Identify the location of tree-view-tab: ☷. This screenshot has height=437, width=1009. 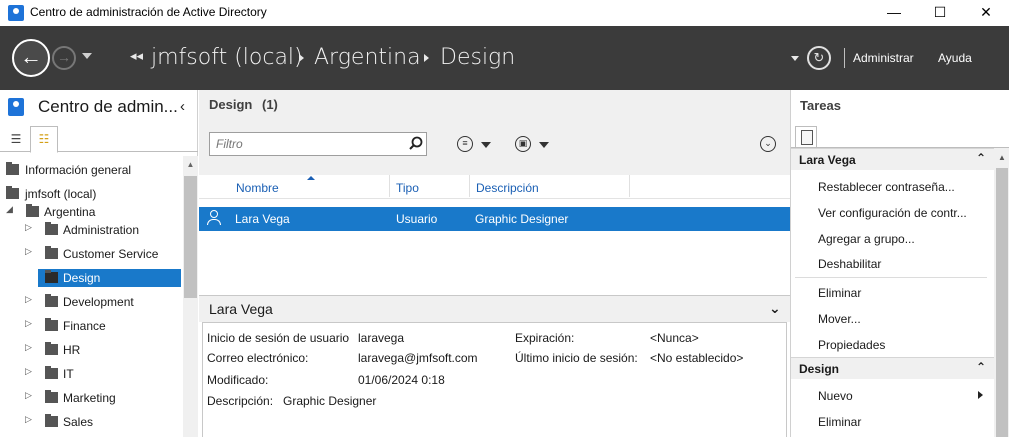
(44, 139).